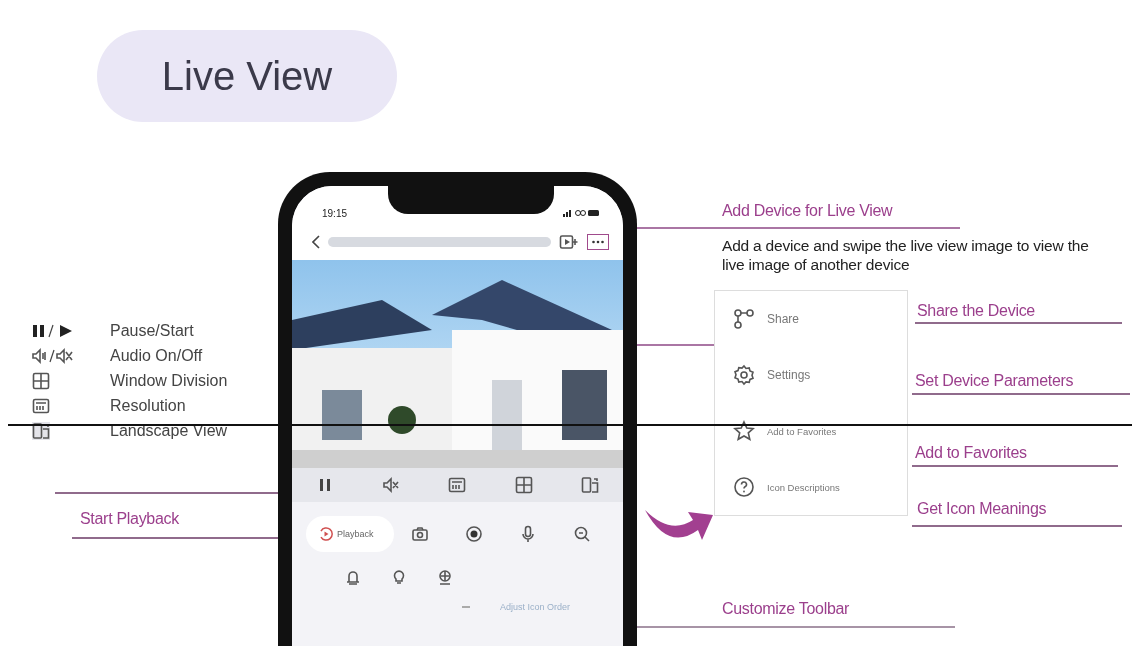 This screenshot has height=646, width=1132. What do you see at coordinates (582, 534) in the screenshot?
I see `zoom-icon` at bounding box center [582, 534].